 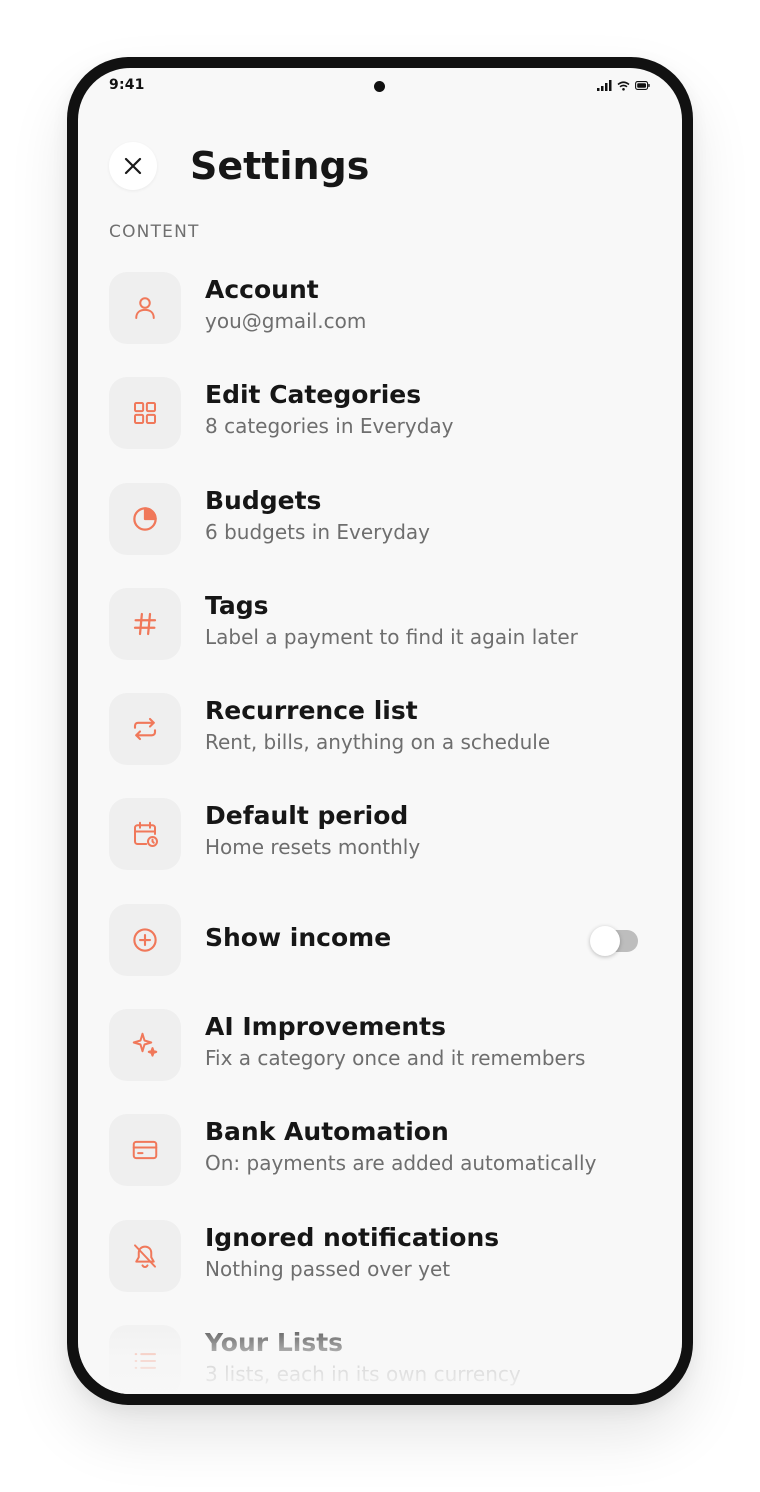 I want to click on list-icon, so click(x=145, y=1361).